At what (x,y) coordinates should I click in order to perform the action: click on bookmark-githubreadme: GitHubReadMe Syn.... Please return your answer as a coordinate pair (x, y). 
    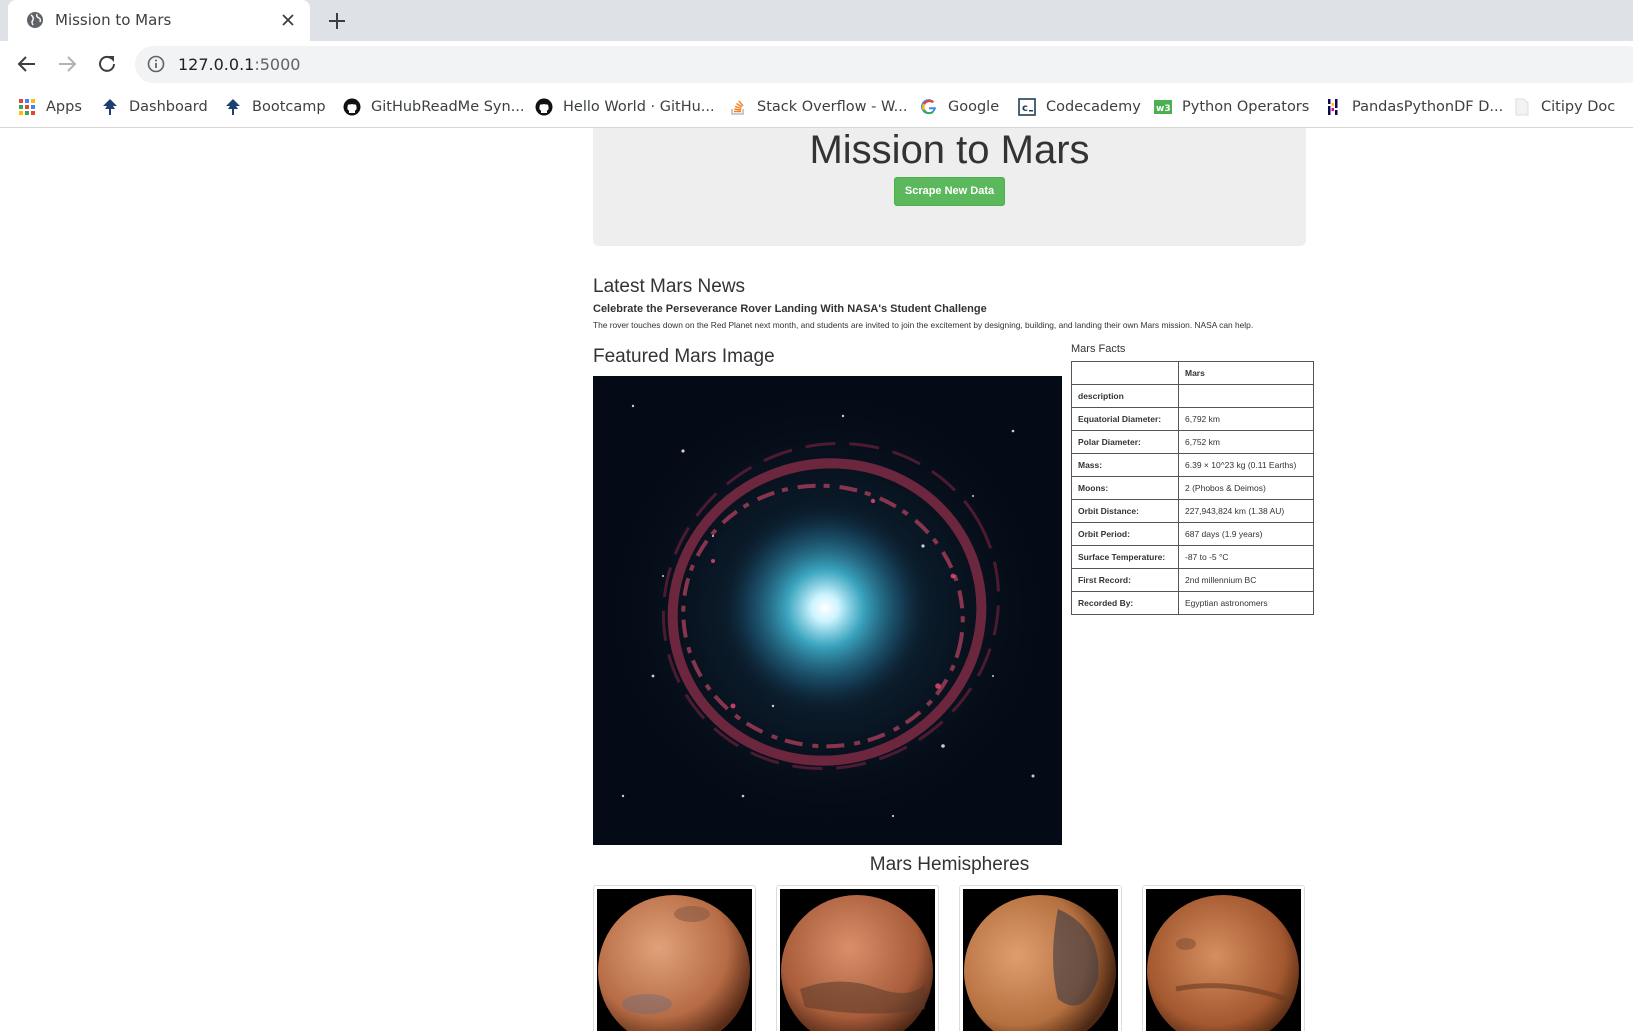
    Looking at the image, I should click on (434, 107).